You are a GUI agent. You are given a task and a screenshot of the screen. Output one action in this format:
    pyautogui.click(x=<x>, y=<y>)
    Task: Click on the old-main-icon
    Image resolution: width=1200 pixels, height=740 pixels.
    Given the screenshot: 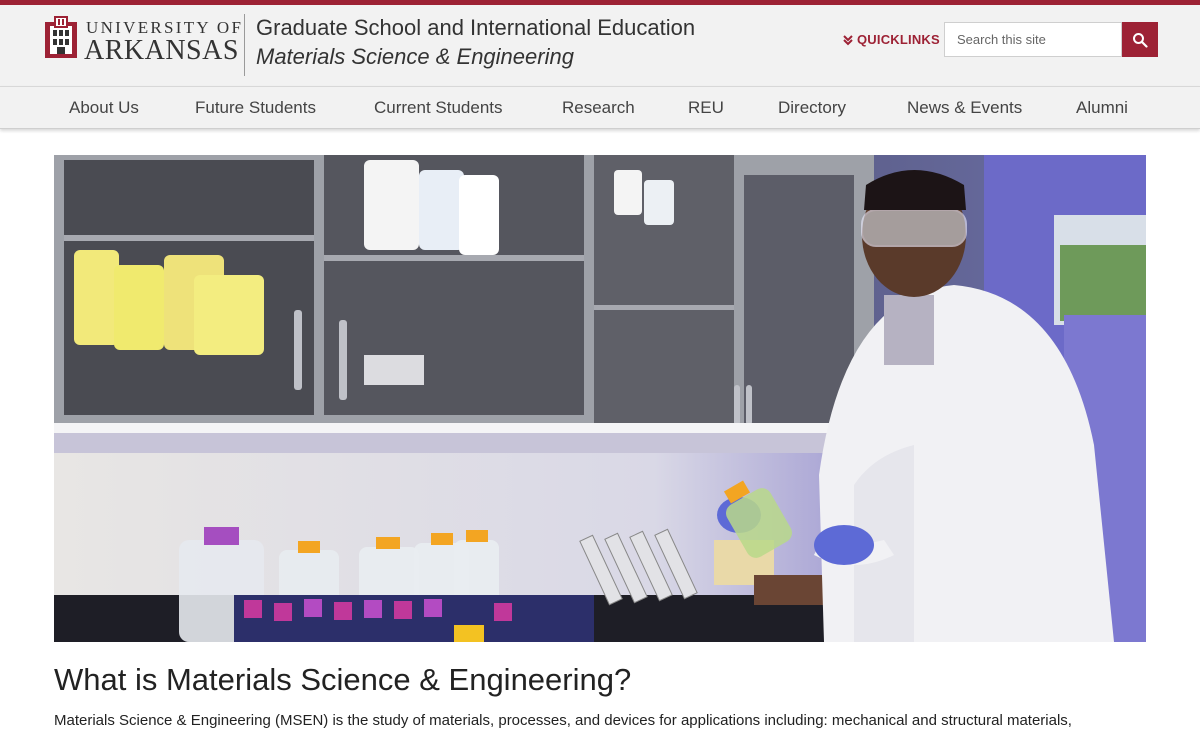 What is the action you would take?
    pyautogui.click(x=61, y=37)
    